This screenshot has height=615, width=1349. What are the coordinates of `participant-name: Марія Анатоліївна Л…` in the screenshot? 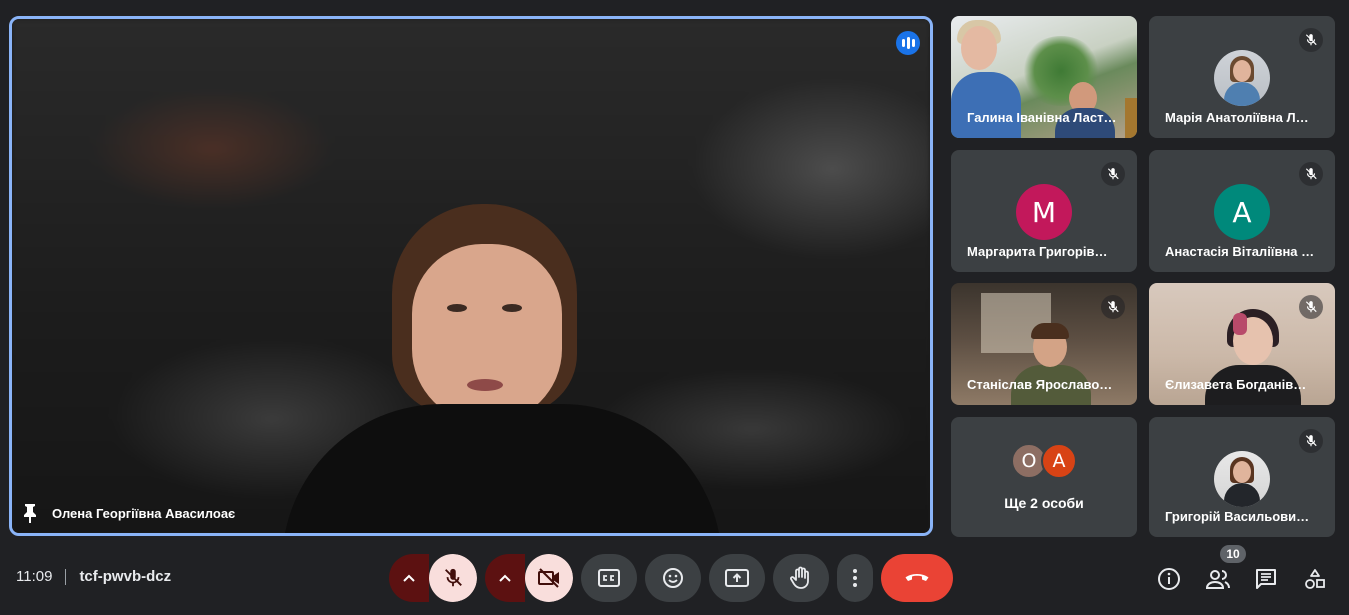 It's located at (1237, 117).